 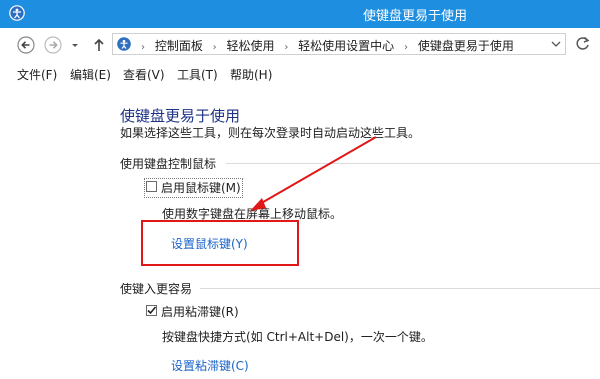 What do you see at coordinates (144, 74) in the screenshot?
I see `menu-view: 查看(V)` at bounding box center [144, 74].